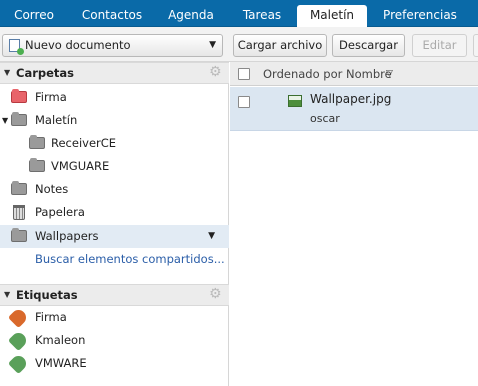 Image resolution: width=478 pixels, height=386 pixels. Describe the element at coordinates (295, 101) in the screenshot. I see `image-file-icon` at that location.